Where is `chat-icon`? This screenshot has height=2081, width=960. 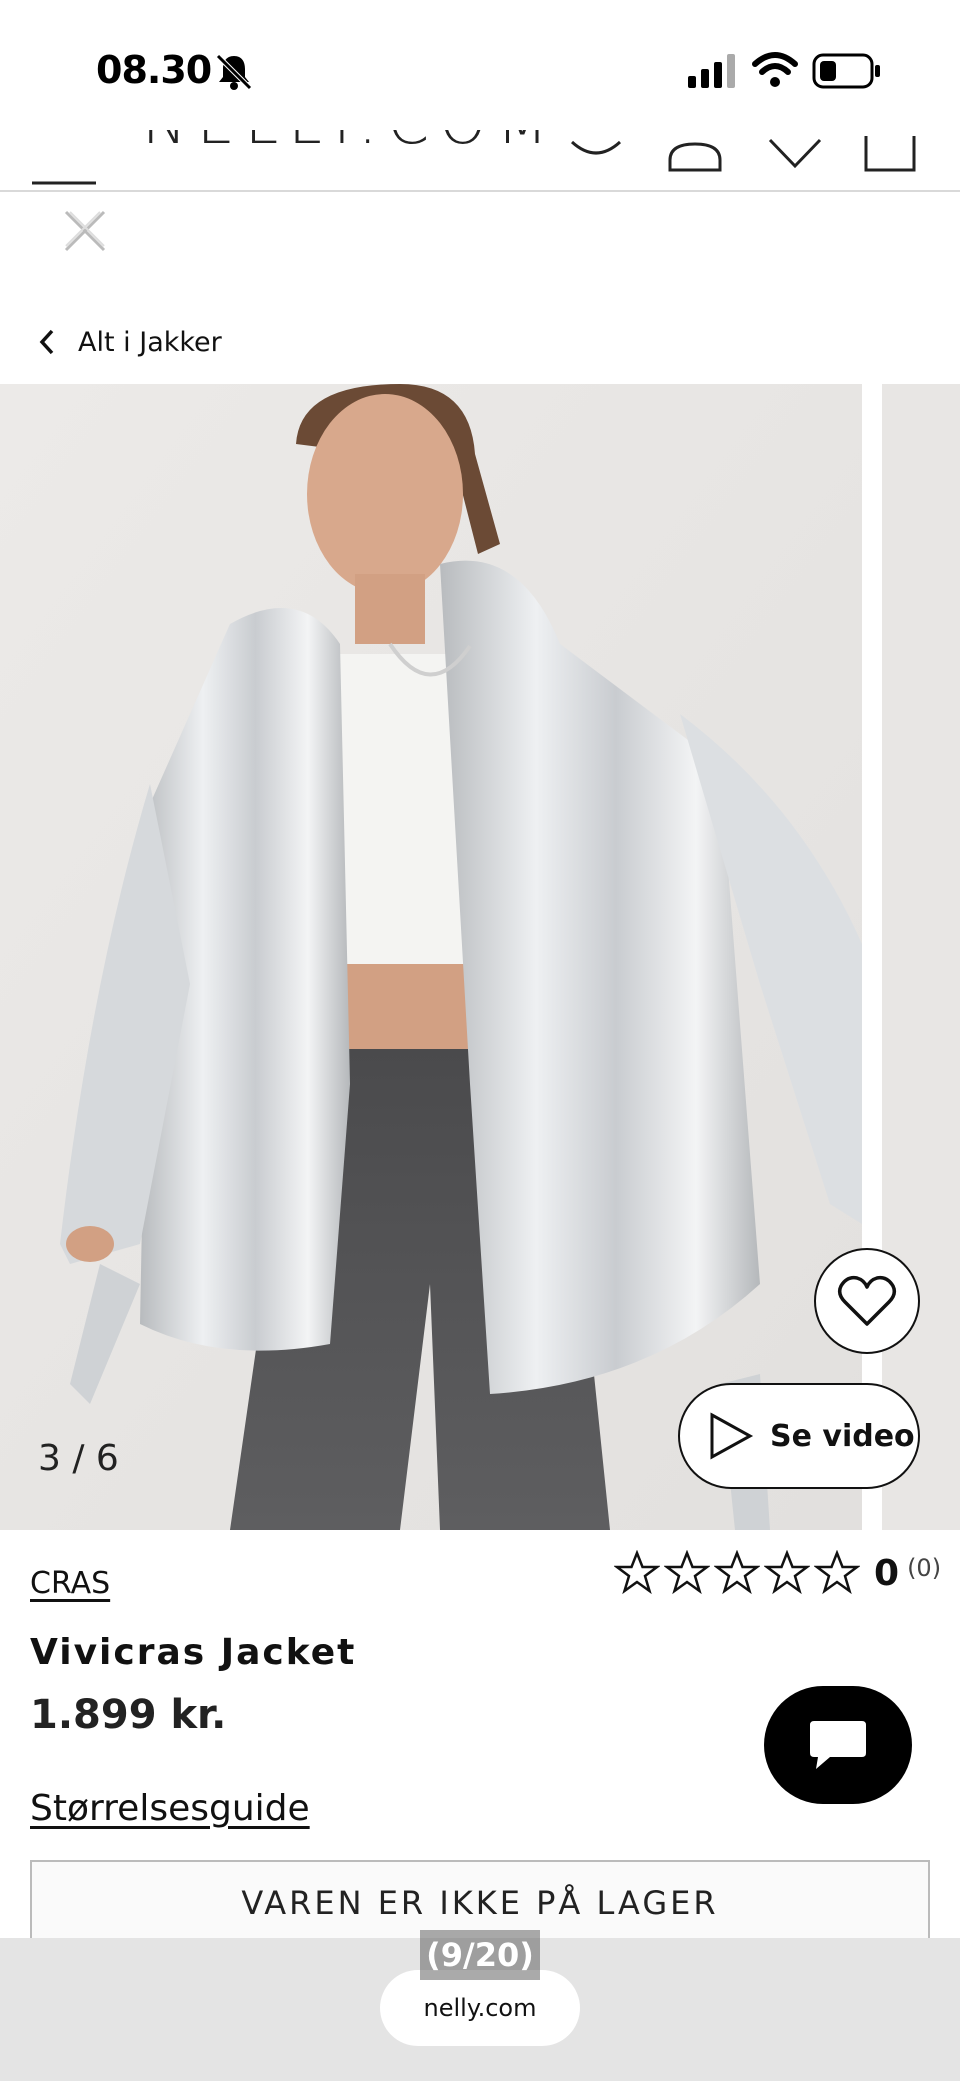
chat-icon is located at coordinates (838, 1745).